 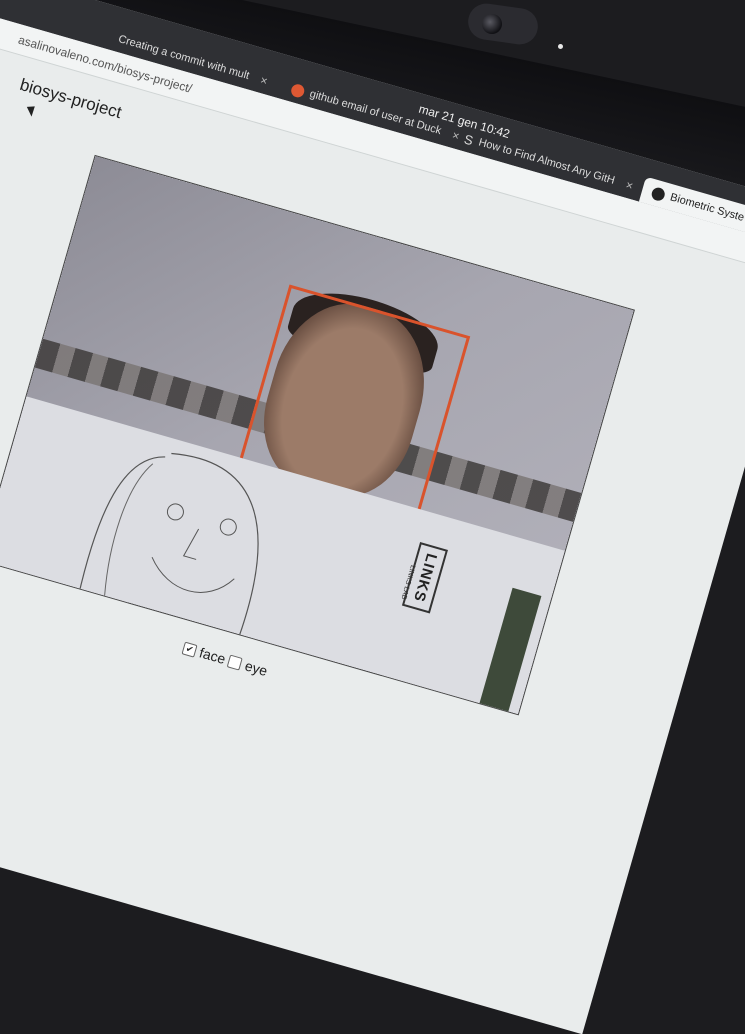 What do you see at coordinates (256, 668) in the screenshot?
I see `eye-checkbox-label: eye` at bounding box center [256, 668].